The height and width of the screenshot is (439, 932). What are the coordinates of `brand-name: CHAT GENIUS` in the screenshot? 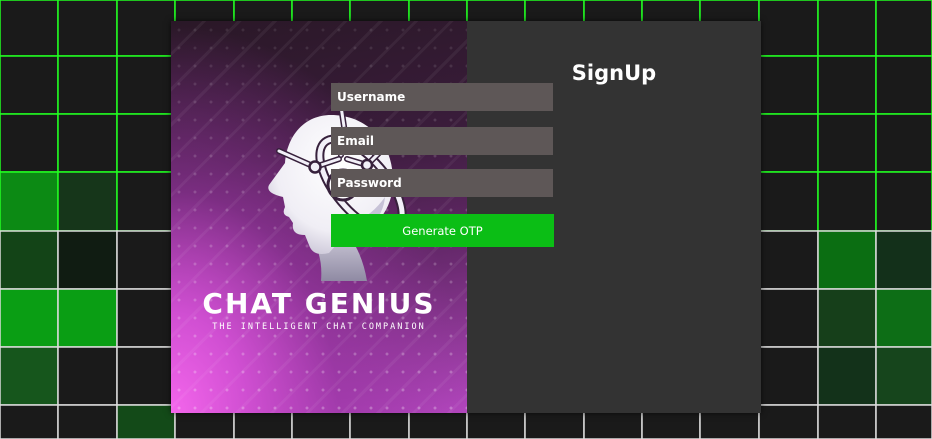 It's located at (319, 303).